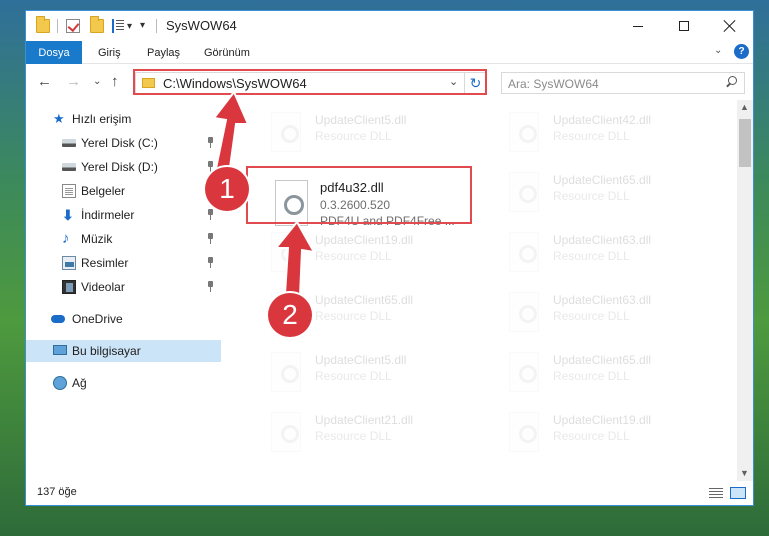 Image resolution: width=769 pixels, height=536 pixels. I want to click on annotation-arrows, so click(264, 194).